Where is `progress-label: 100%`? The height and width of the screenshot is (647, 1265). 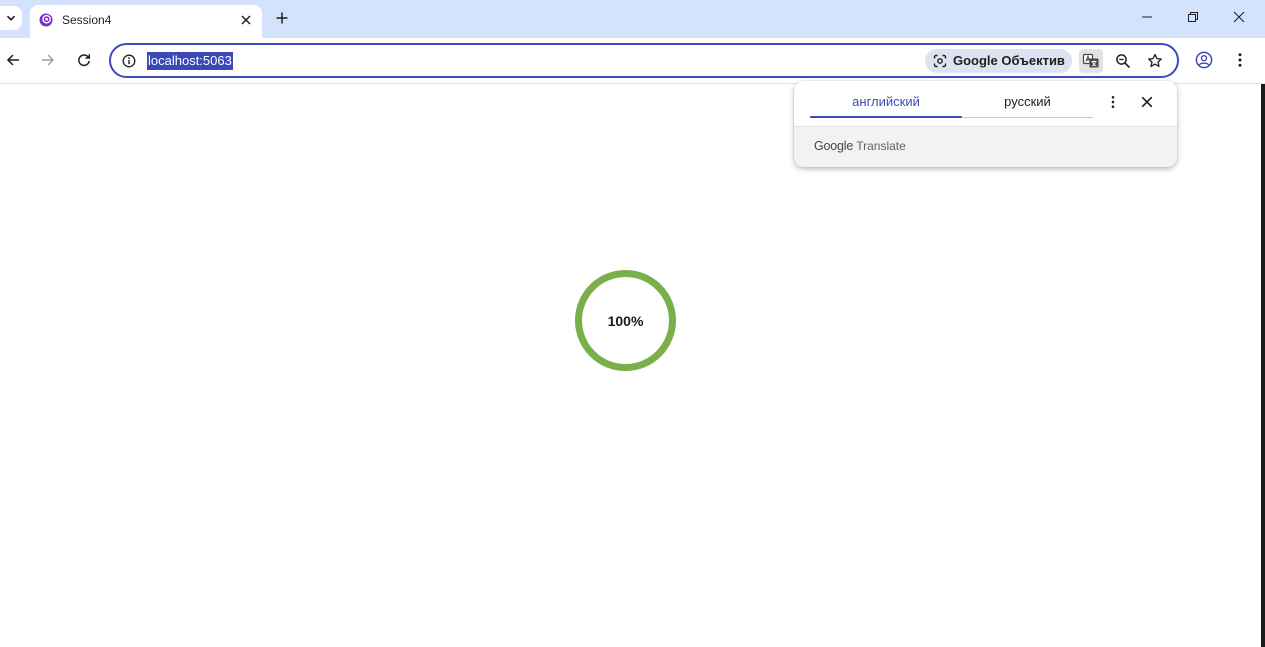 progress-label: 100% is located at coordinates (625, 320).